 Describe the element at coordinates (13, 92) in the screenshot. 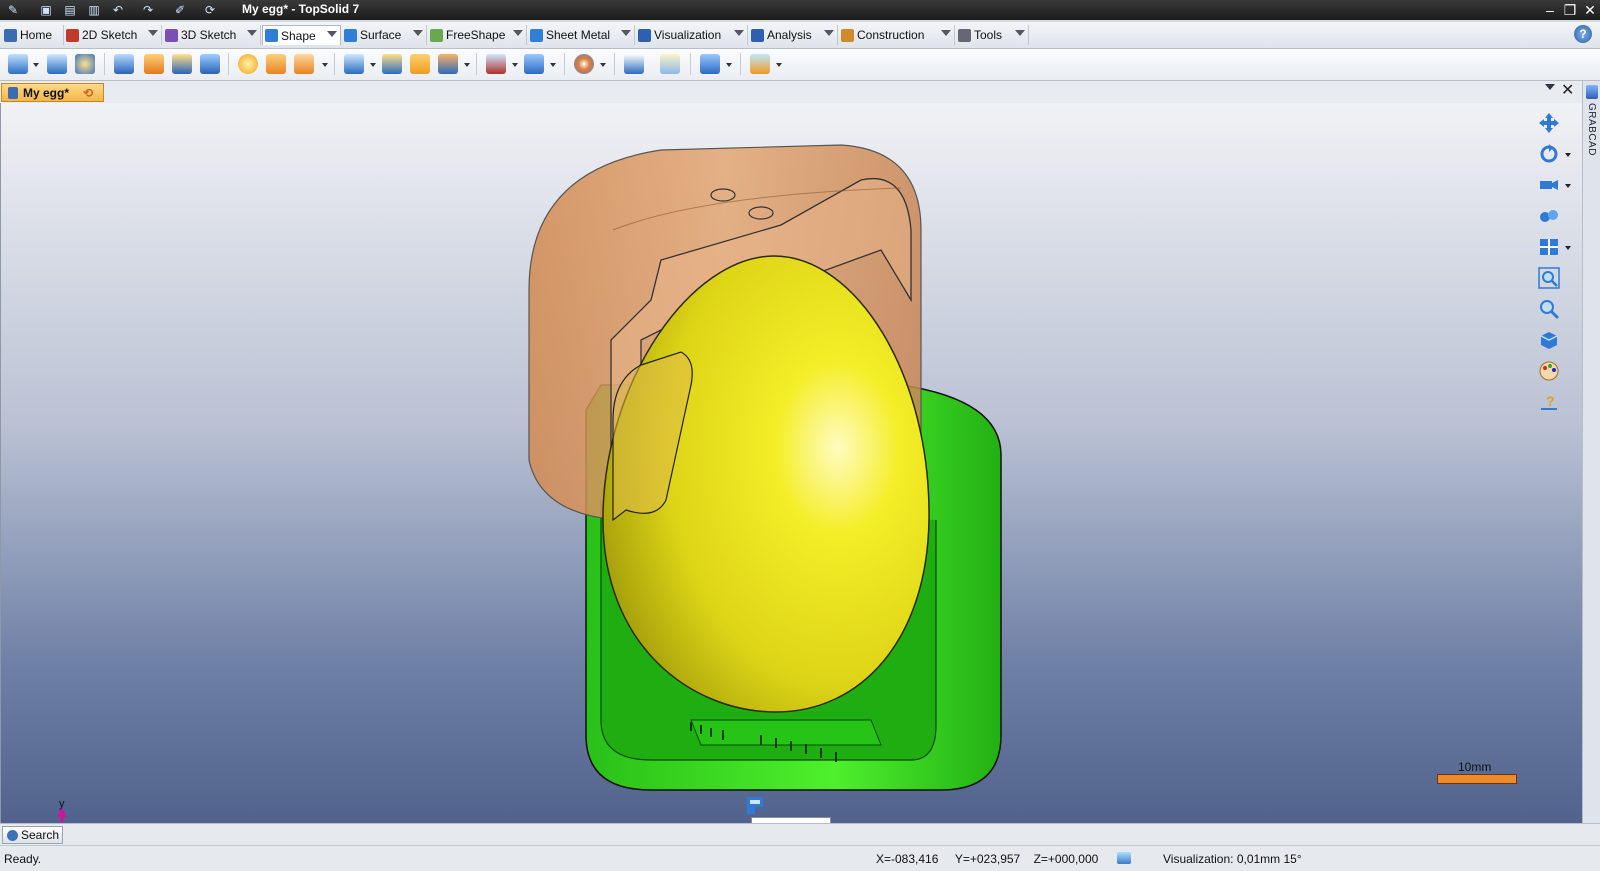

I see `pin-icon` at that location.